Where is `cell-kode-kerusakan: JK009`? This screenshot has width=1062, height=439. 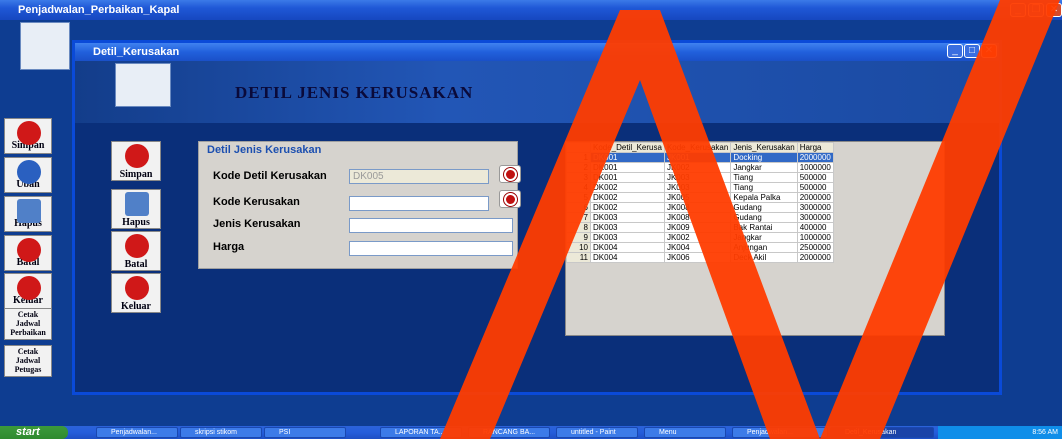 cell-kode-kerusakan: JK009 is located at coordinates (697, 227).